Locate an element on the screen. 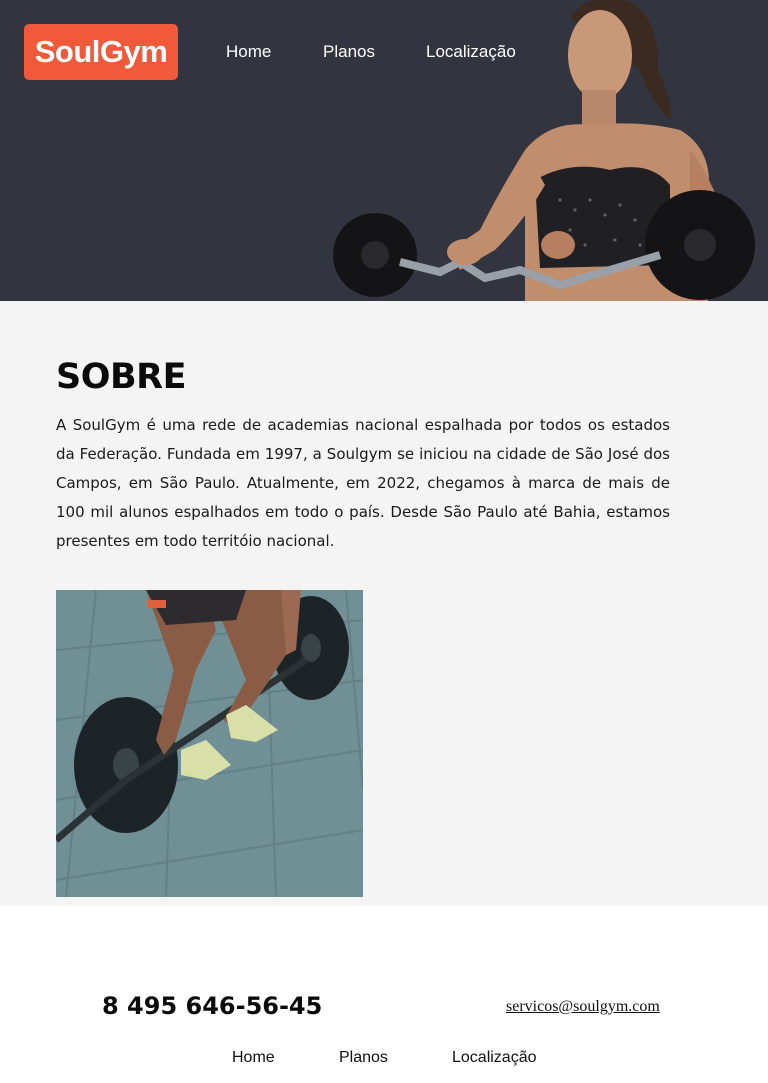  nav-item-planos: Planos is located at coordinates (349, 52).